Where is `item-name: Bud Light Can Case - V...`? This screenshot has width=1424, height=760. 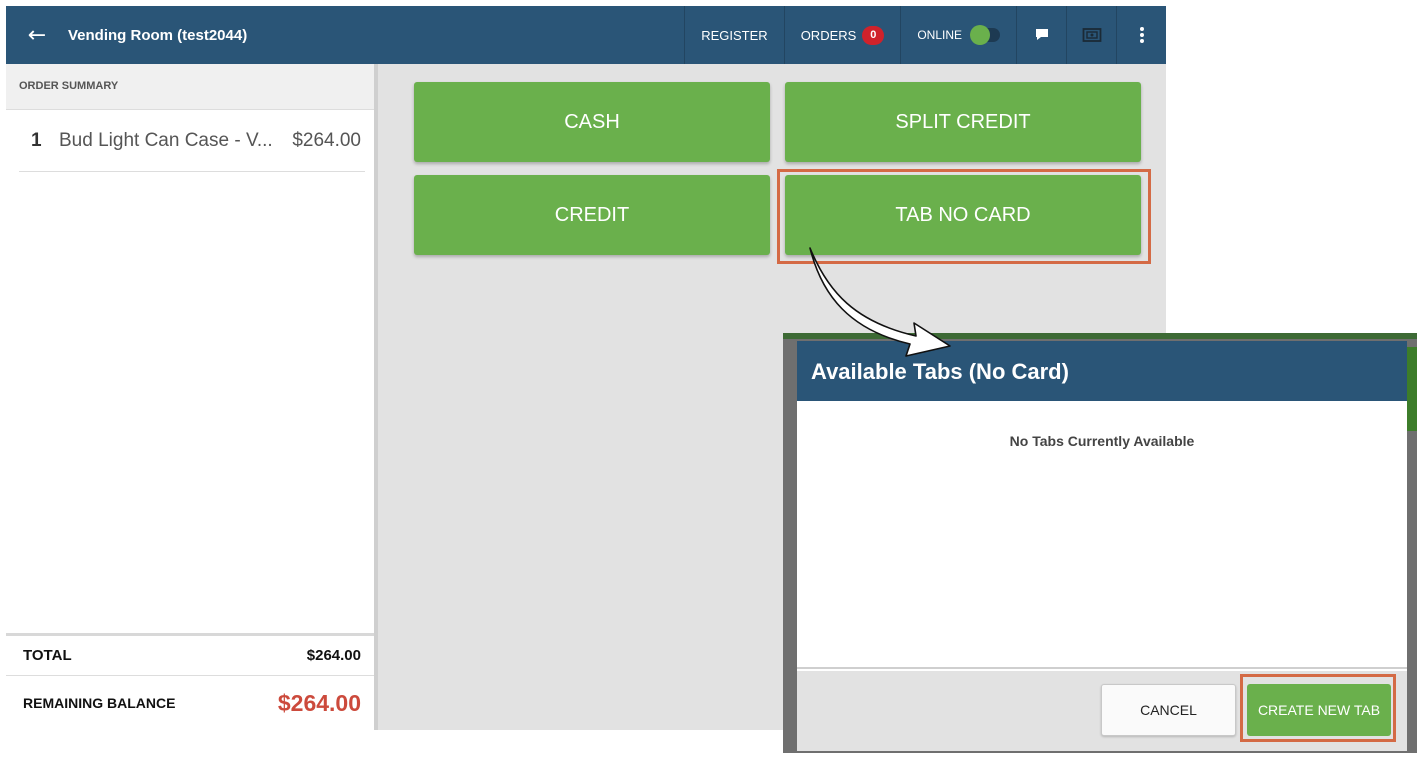 item-name: Bud Light Can Case - V... is located at coordinates (166, 140).